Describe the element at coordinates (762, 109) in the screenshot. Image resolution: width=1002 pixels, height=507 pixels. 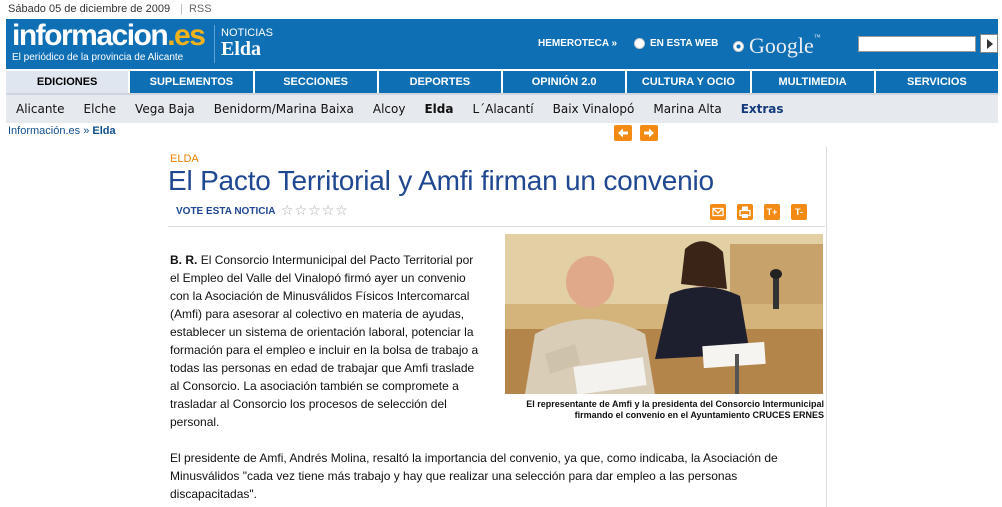
I see `subnav-extras: Extras` at that location.